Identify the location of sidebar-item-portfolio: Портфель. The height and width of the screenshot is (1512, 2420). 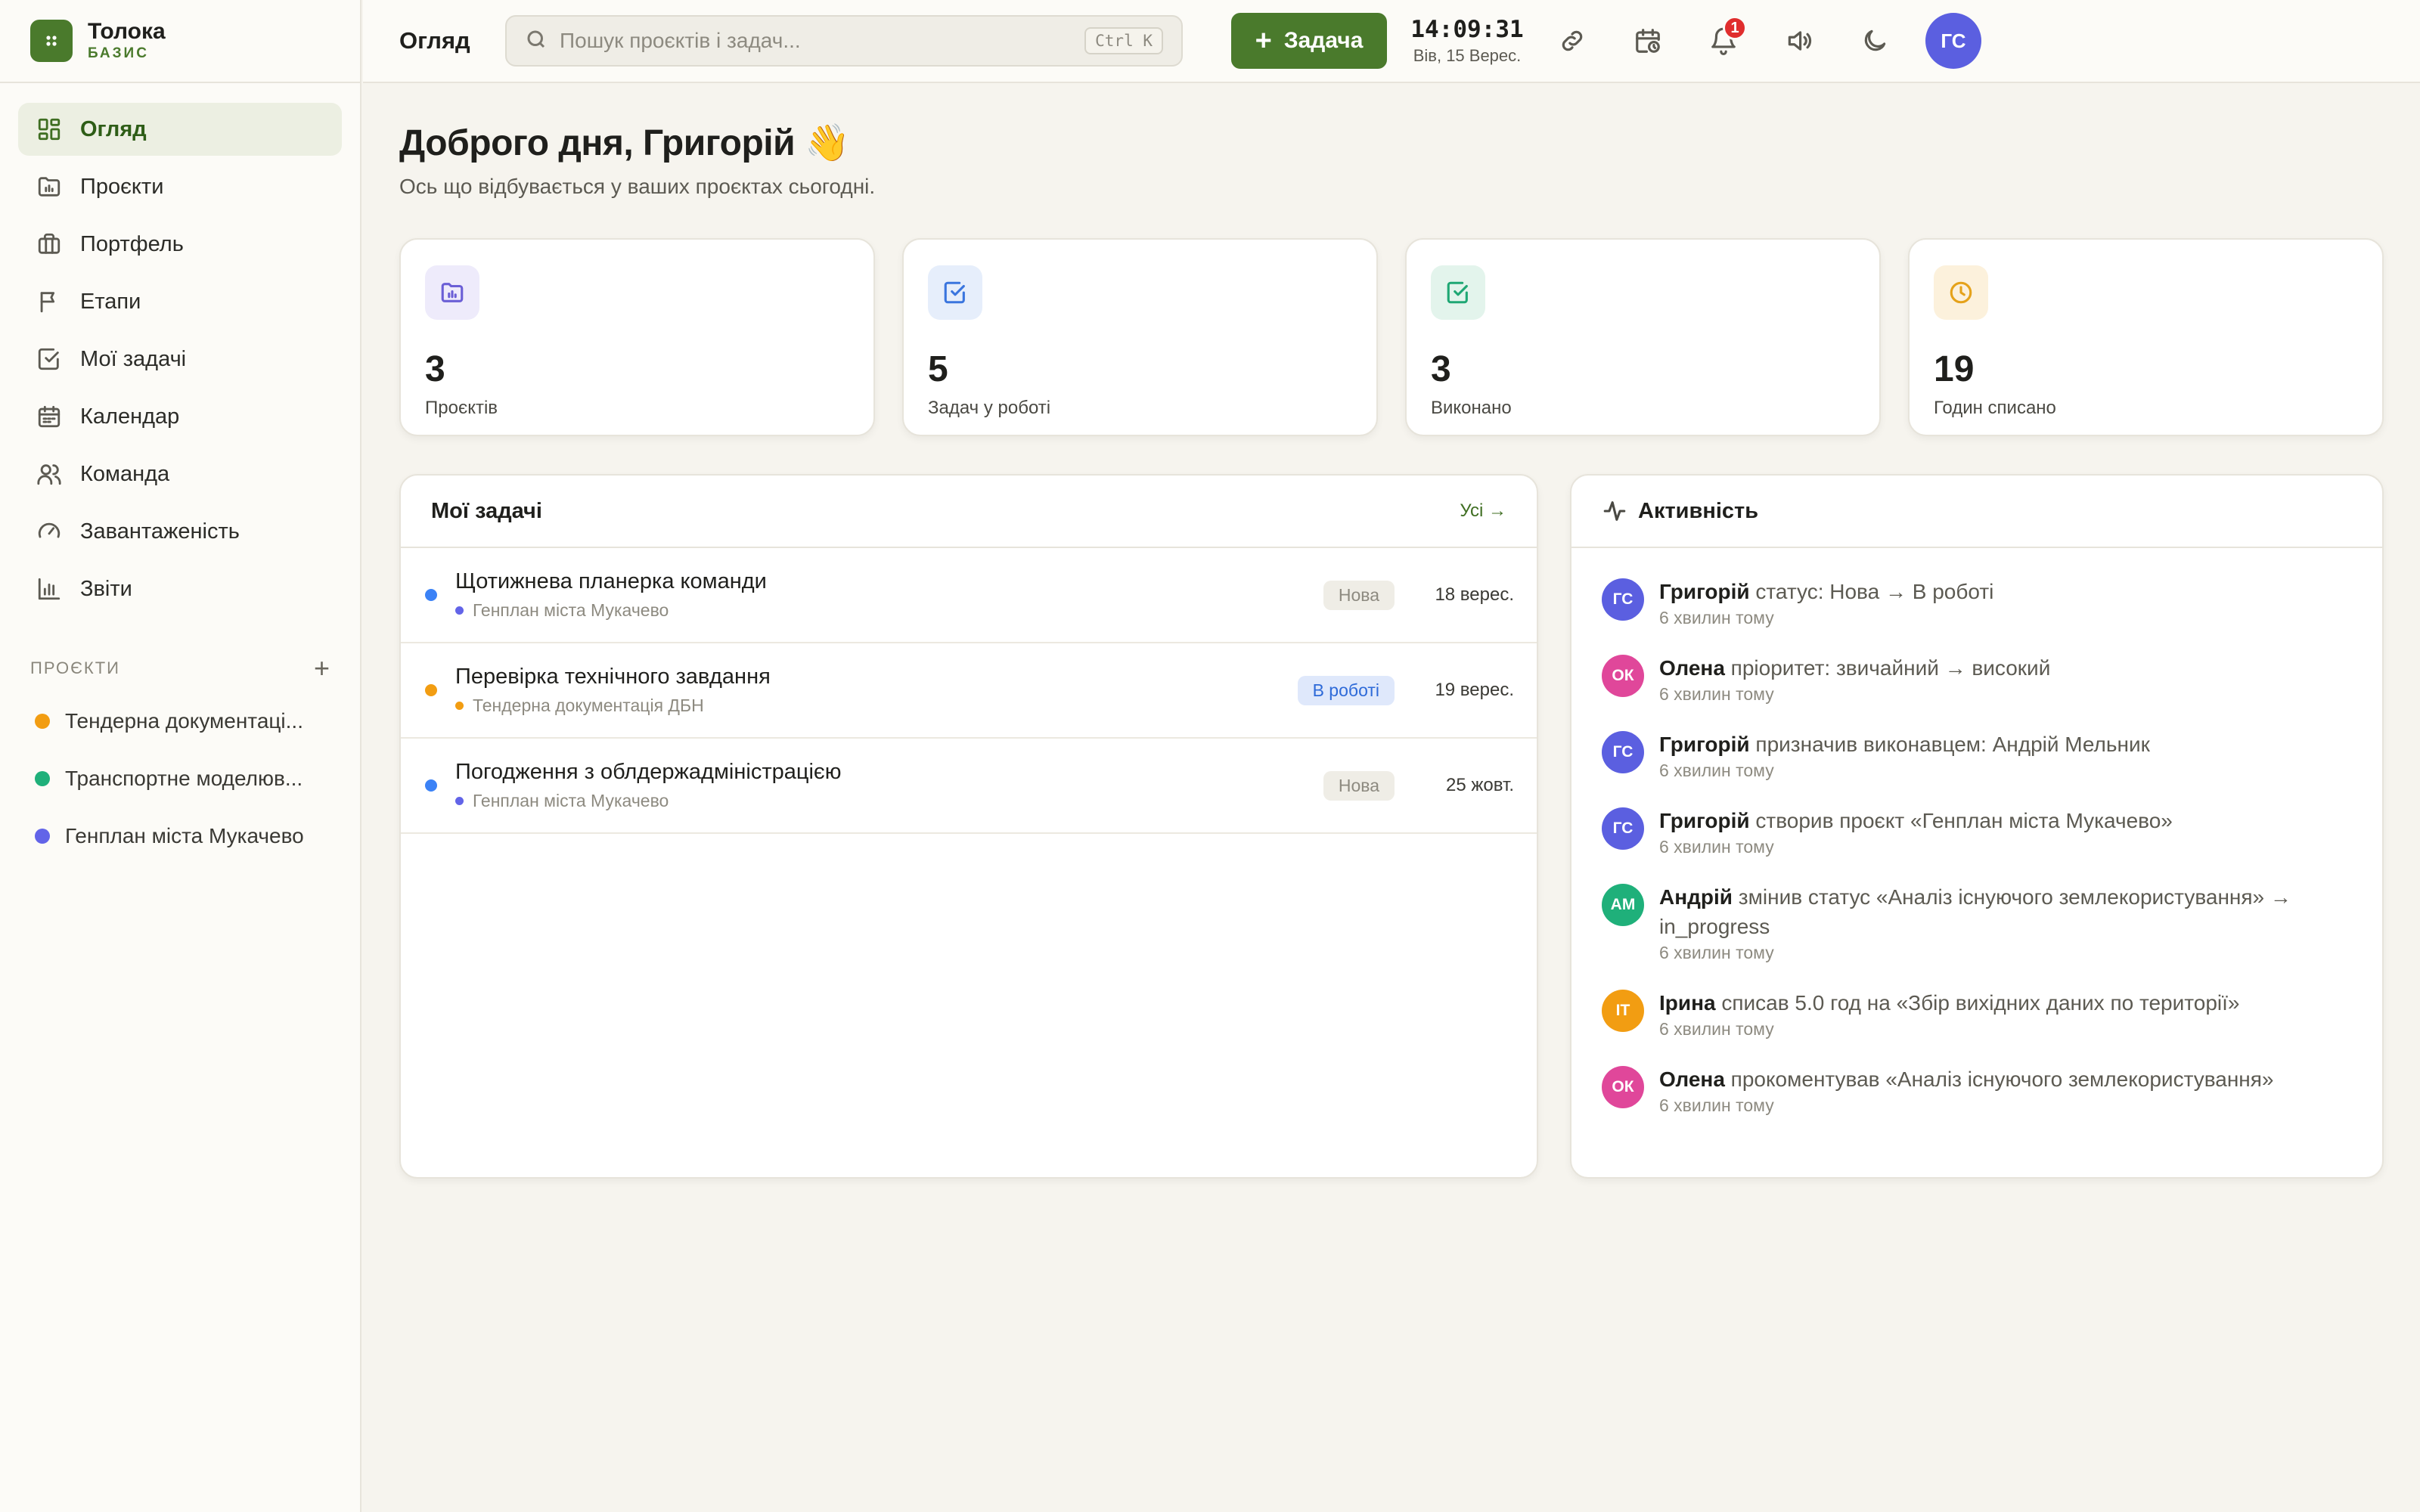
(180, 245).